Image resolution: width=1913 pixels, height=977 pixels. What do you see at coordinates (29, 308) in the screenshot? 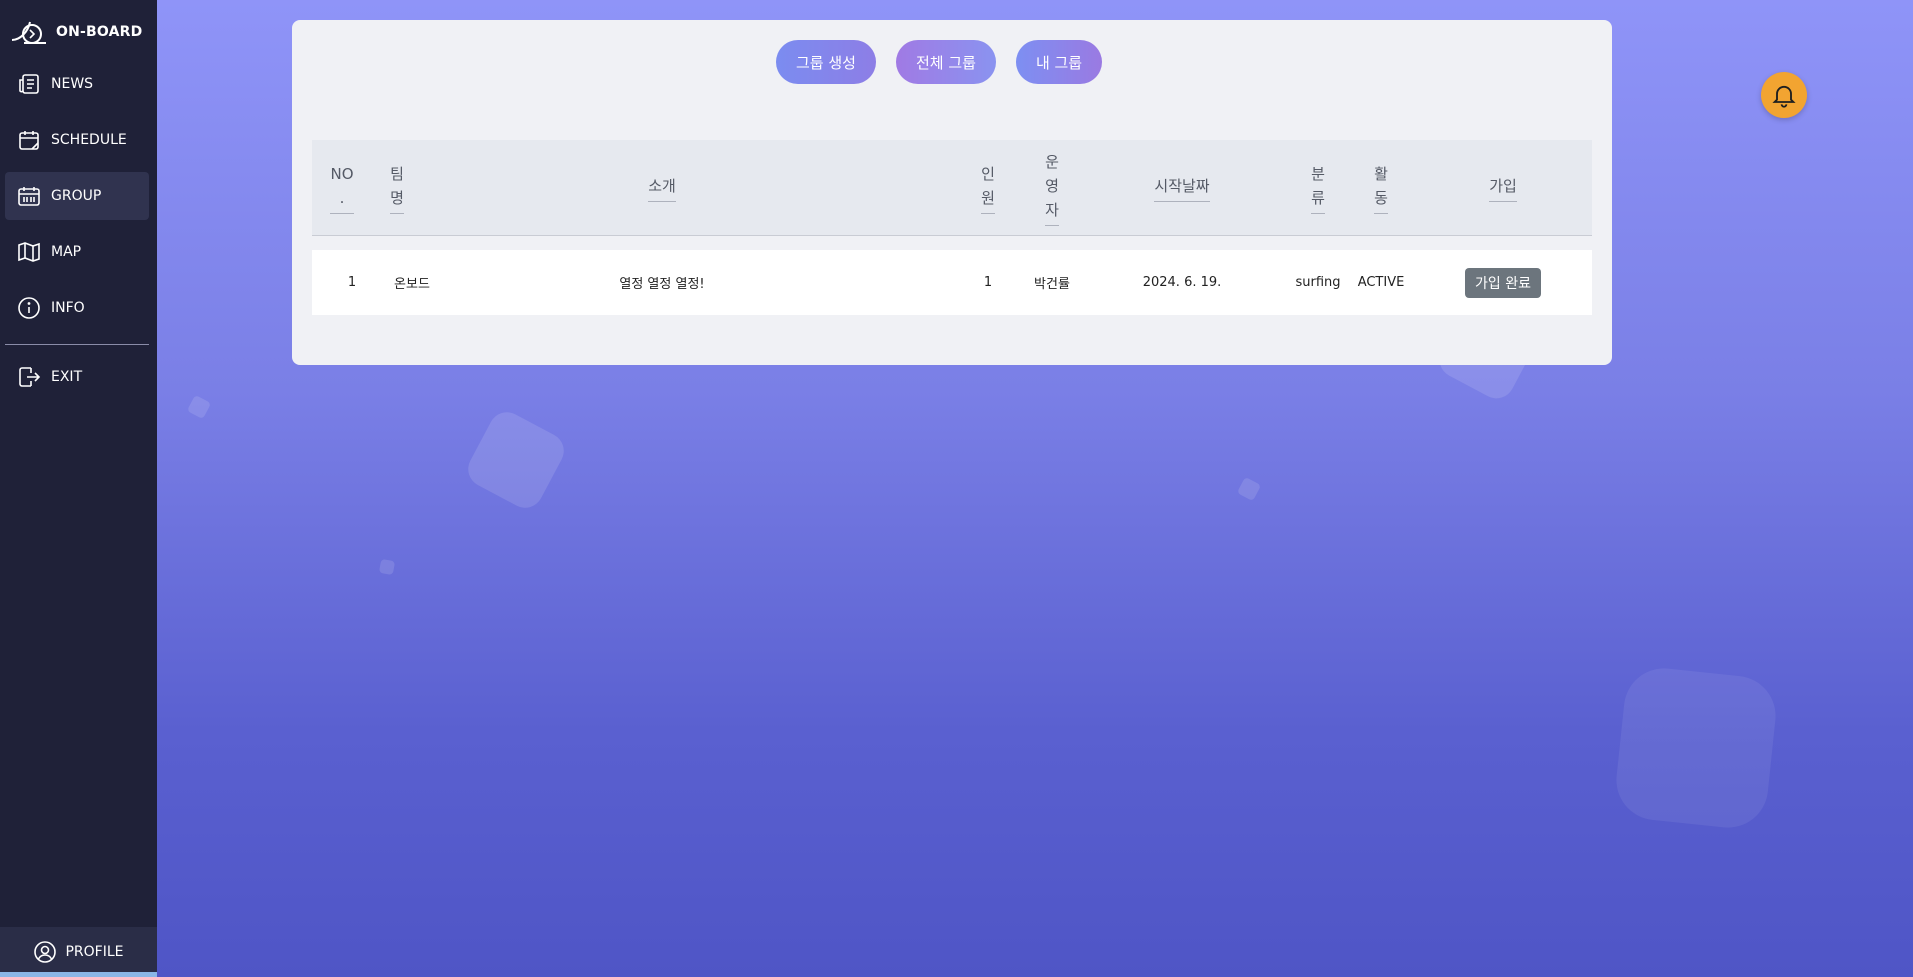
I see `info-icon` at bounding box center [29, 308].